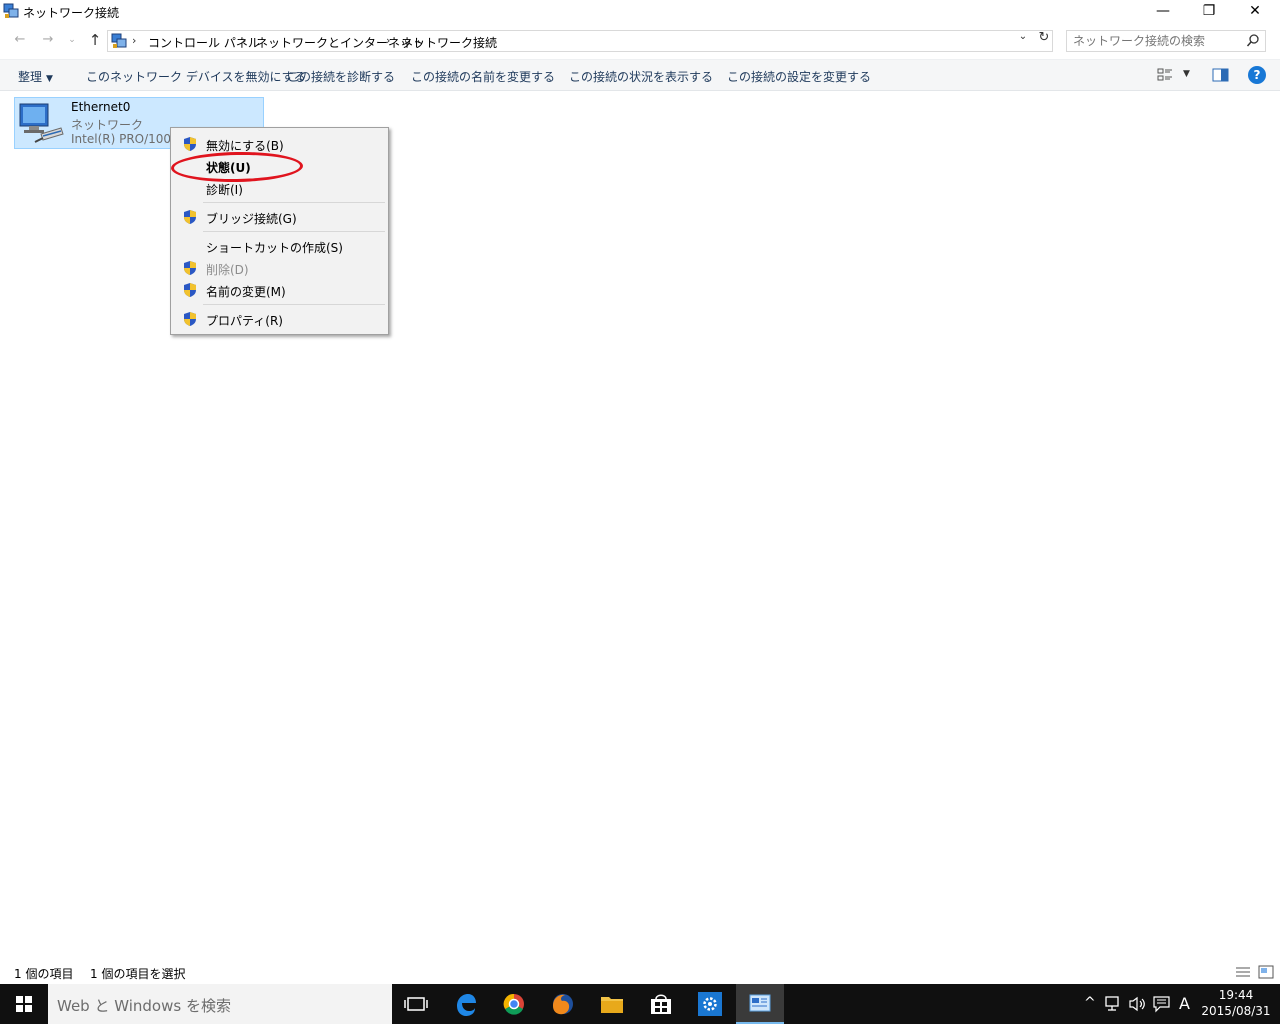  Describe the element at coordinates (95, 40) in the screenshot. I see `up-button: ↑` at that location.